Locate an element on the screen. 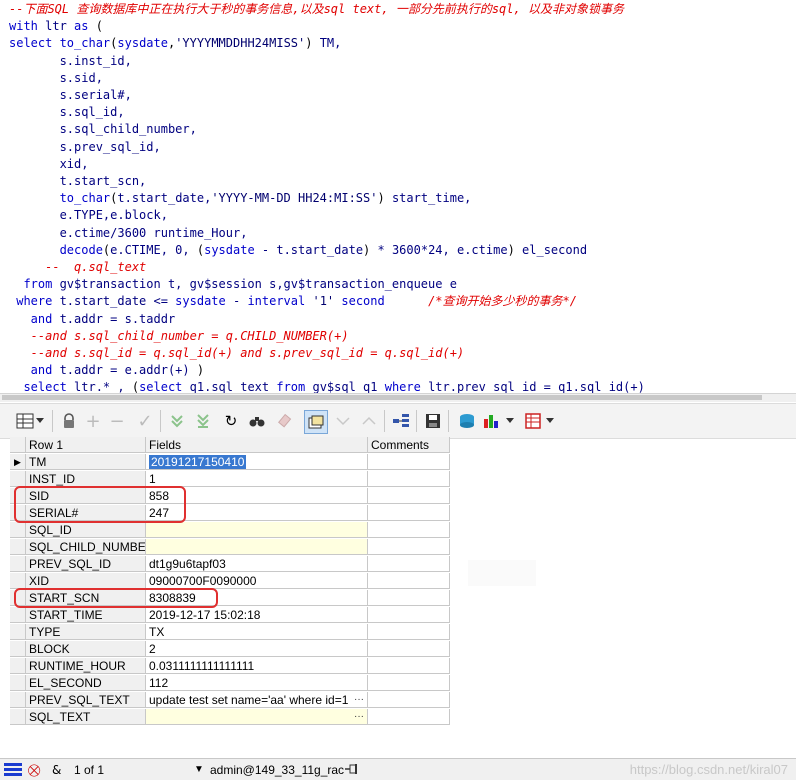 The image size is (796, 781). table-row: START_TIME 2019-12-17 15:02:18 is located at coordinates (230, 615).